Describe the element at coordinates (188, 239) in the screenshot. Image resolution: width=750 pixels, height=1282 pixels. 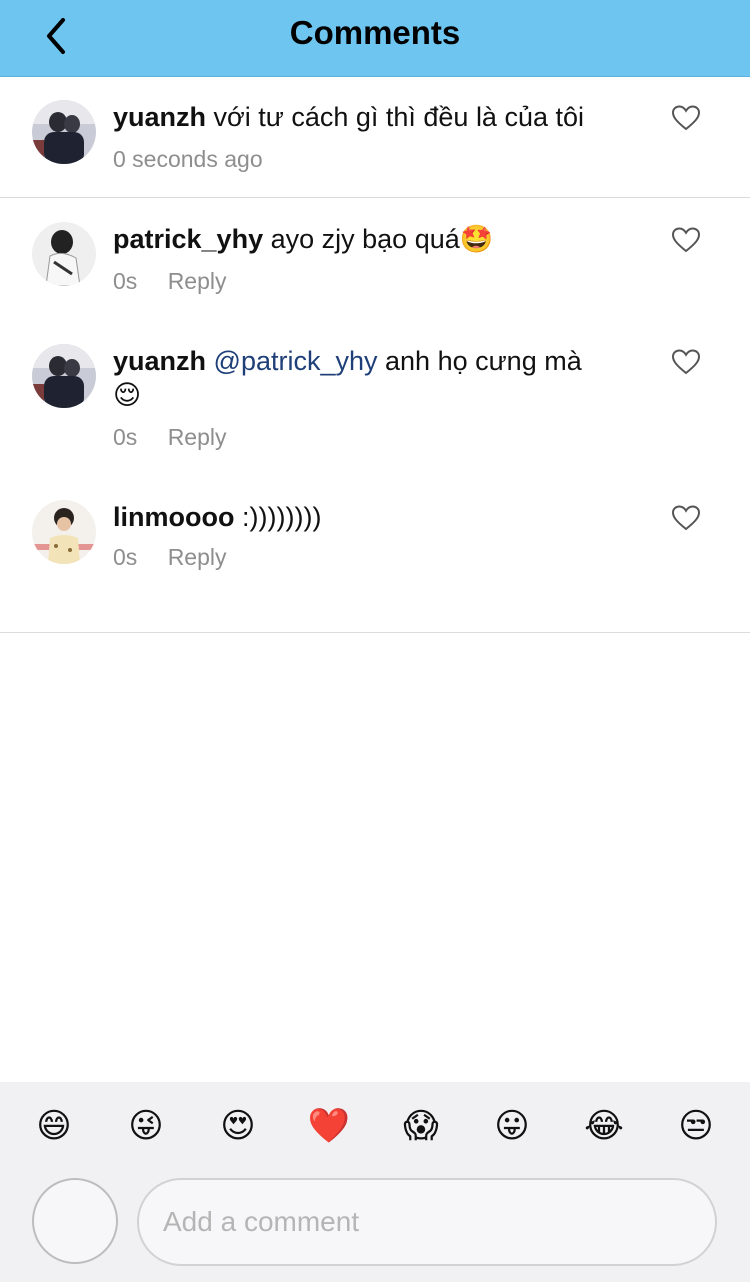
I see `comment-username: patrick_yhy` at that location.